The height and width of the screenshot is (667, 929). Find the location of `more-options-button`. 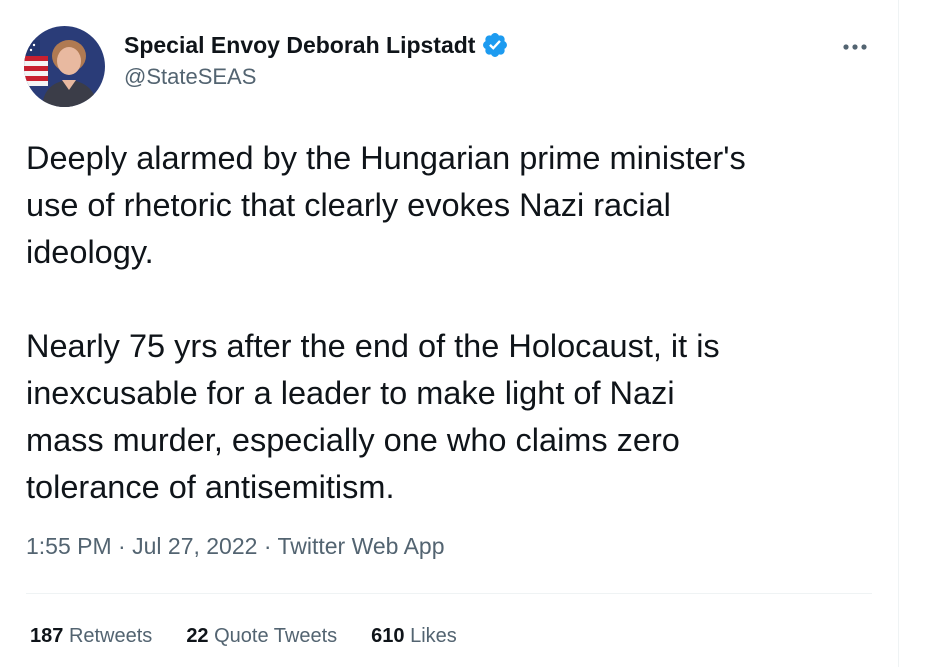

more-options-button is located at coordinates (855, 47).